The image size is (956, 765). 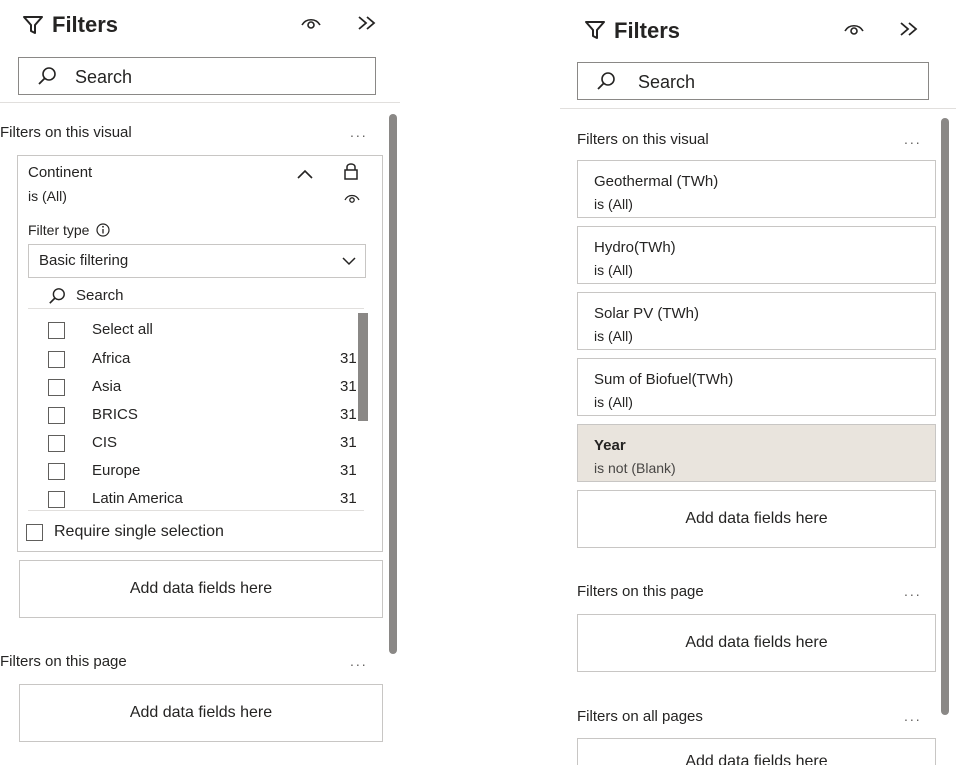 What do you see at coordinates (656, 181) in the screenshot?
I see `filter-card-field: Geothermal (TWh)` at bounding box center [656, 181].